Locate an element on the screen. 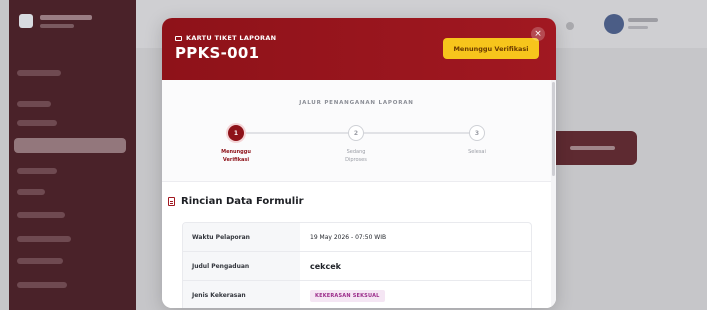  detail-value: cekcek is located at coordinates (325, 266).